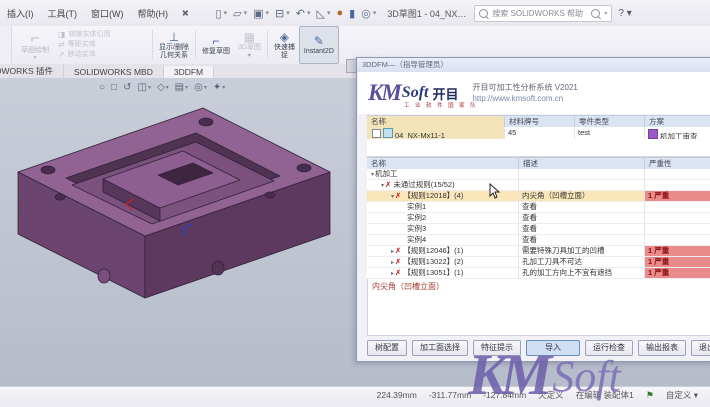  I want to click on 3d-sketch-icon: ▦, so click(249, 37).